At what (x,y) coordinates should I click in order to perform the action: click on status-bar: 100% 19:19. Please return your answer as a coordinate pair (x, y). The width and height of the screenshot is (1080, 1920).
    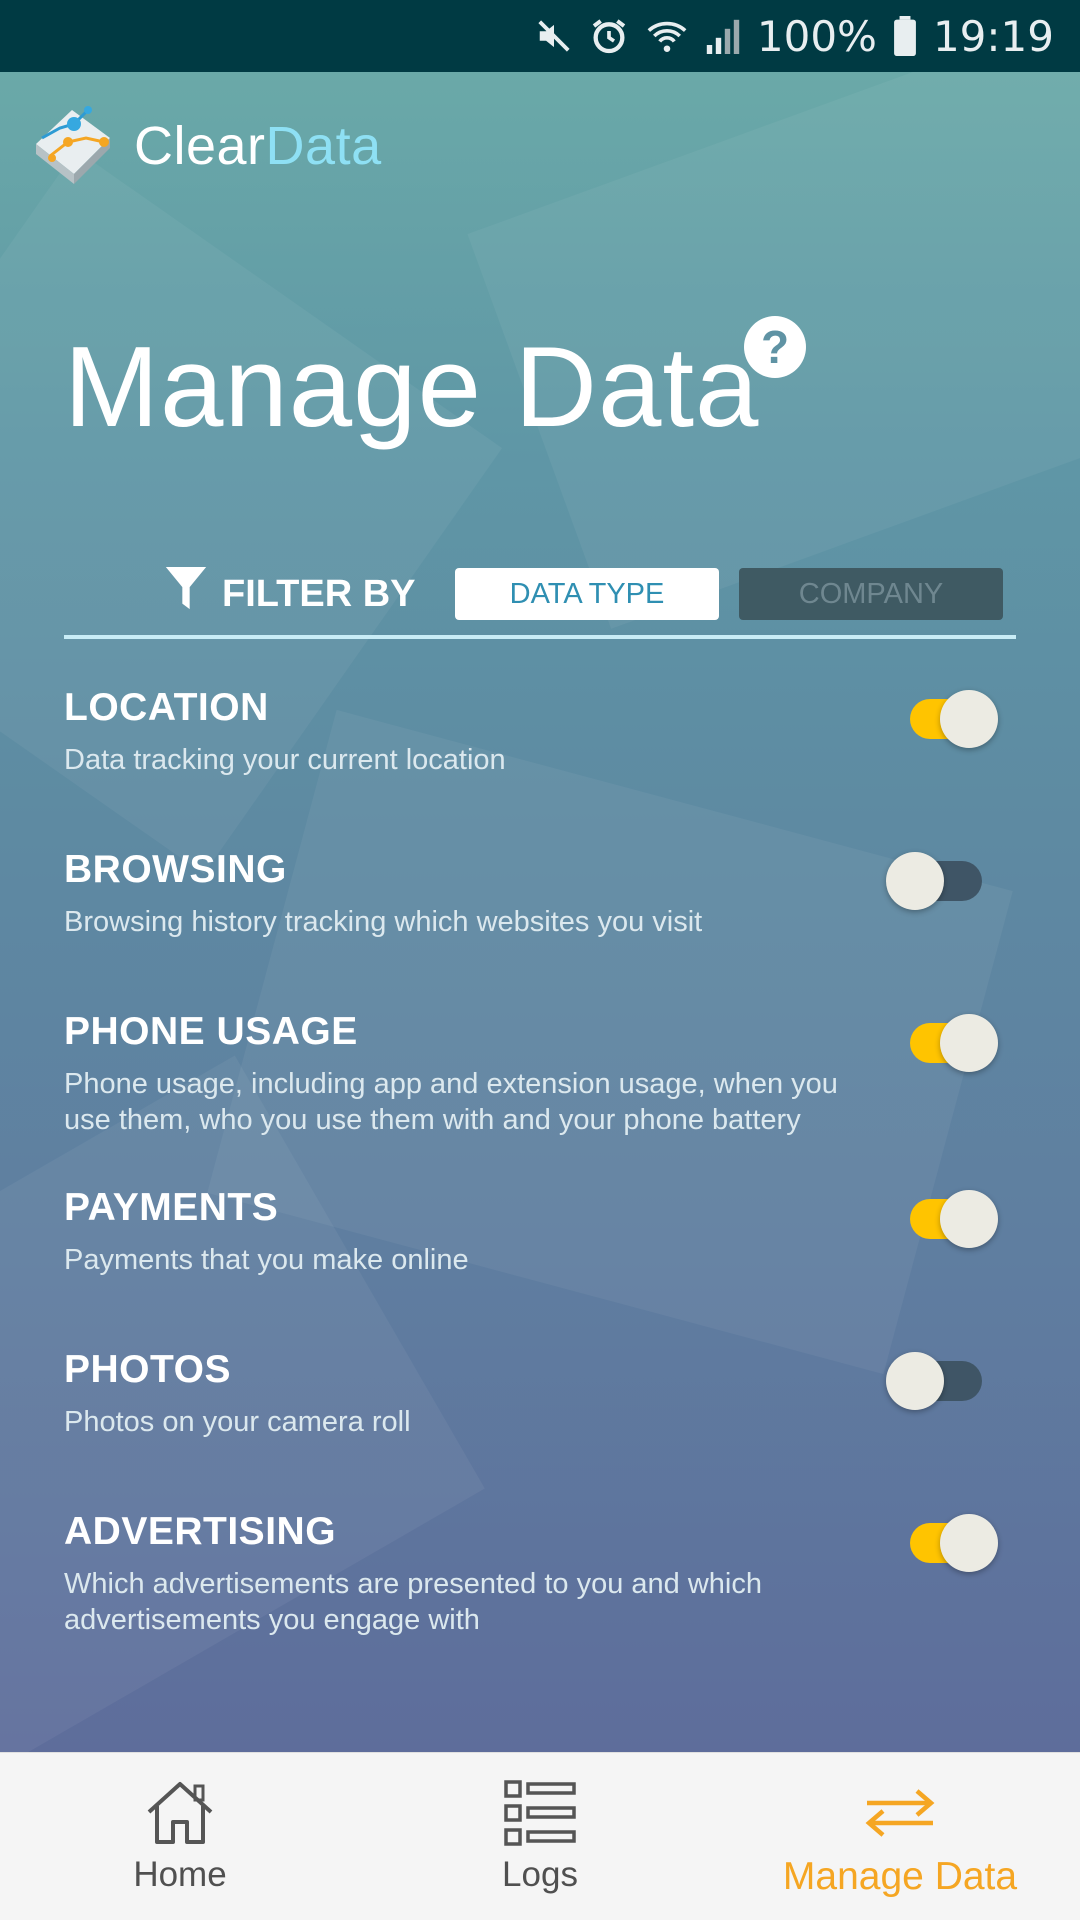
    Looking at the image, I should click on (540, 36).